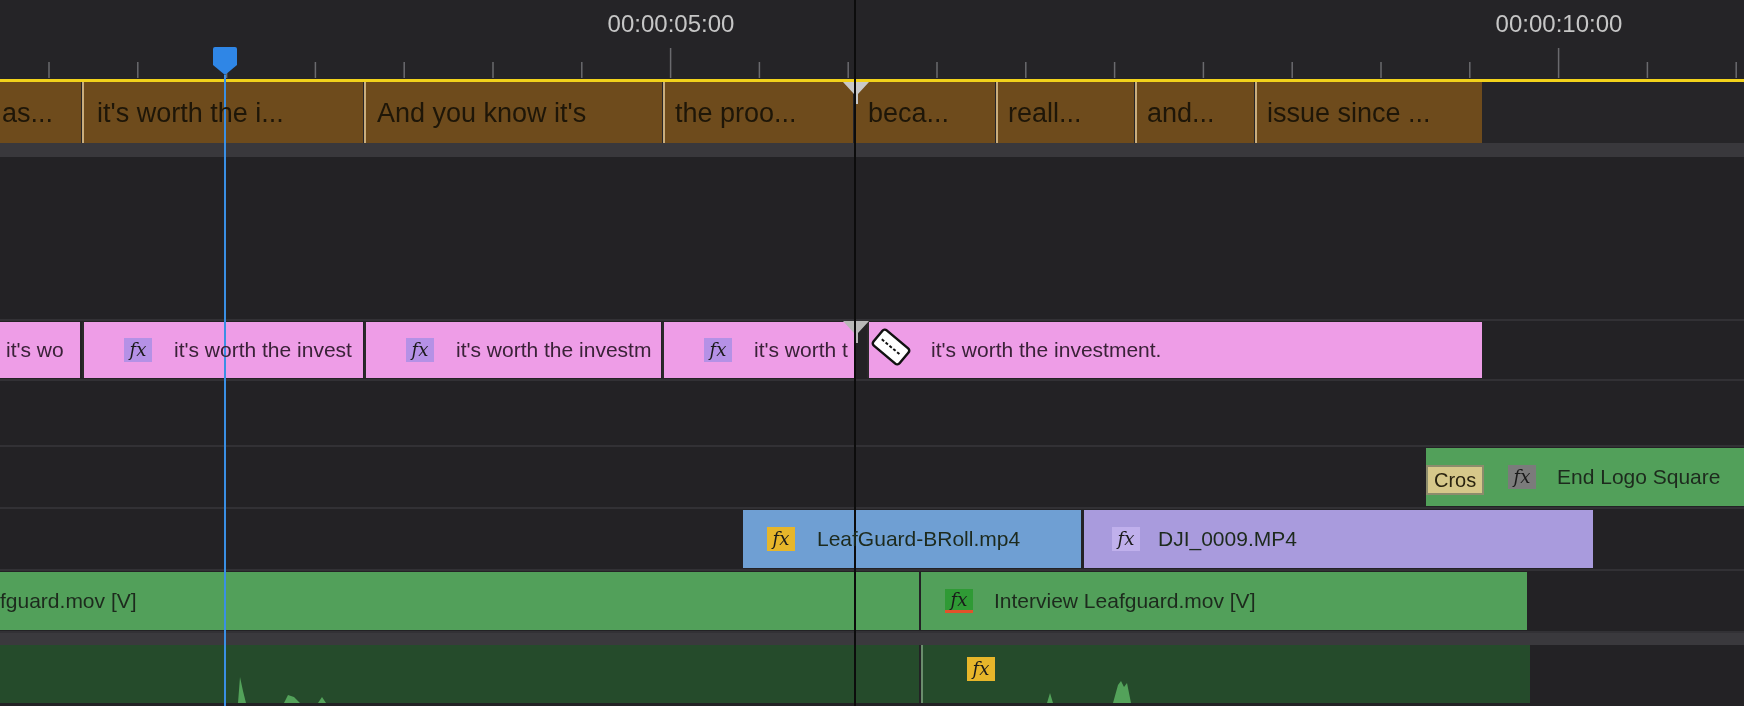 Image resolution: width=1744 pixels, height=706 pixels. Describe the element at coordinates (1338, 539) in the screenshot. I see `video-clip: fx DJI_0009.MP4` at that location.